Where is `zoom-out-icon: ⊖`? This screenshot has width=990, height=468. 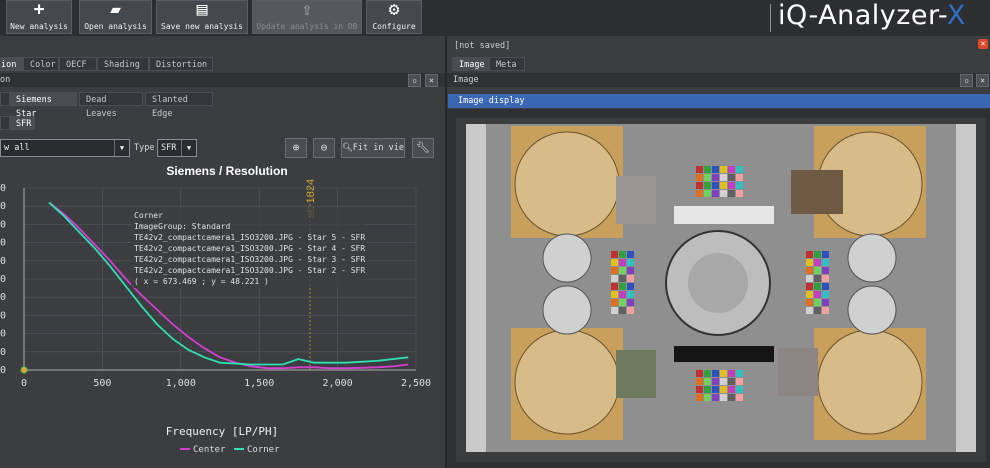
zoom-out-icon: ⊖ is located at coordinates (324, 147).